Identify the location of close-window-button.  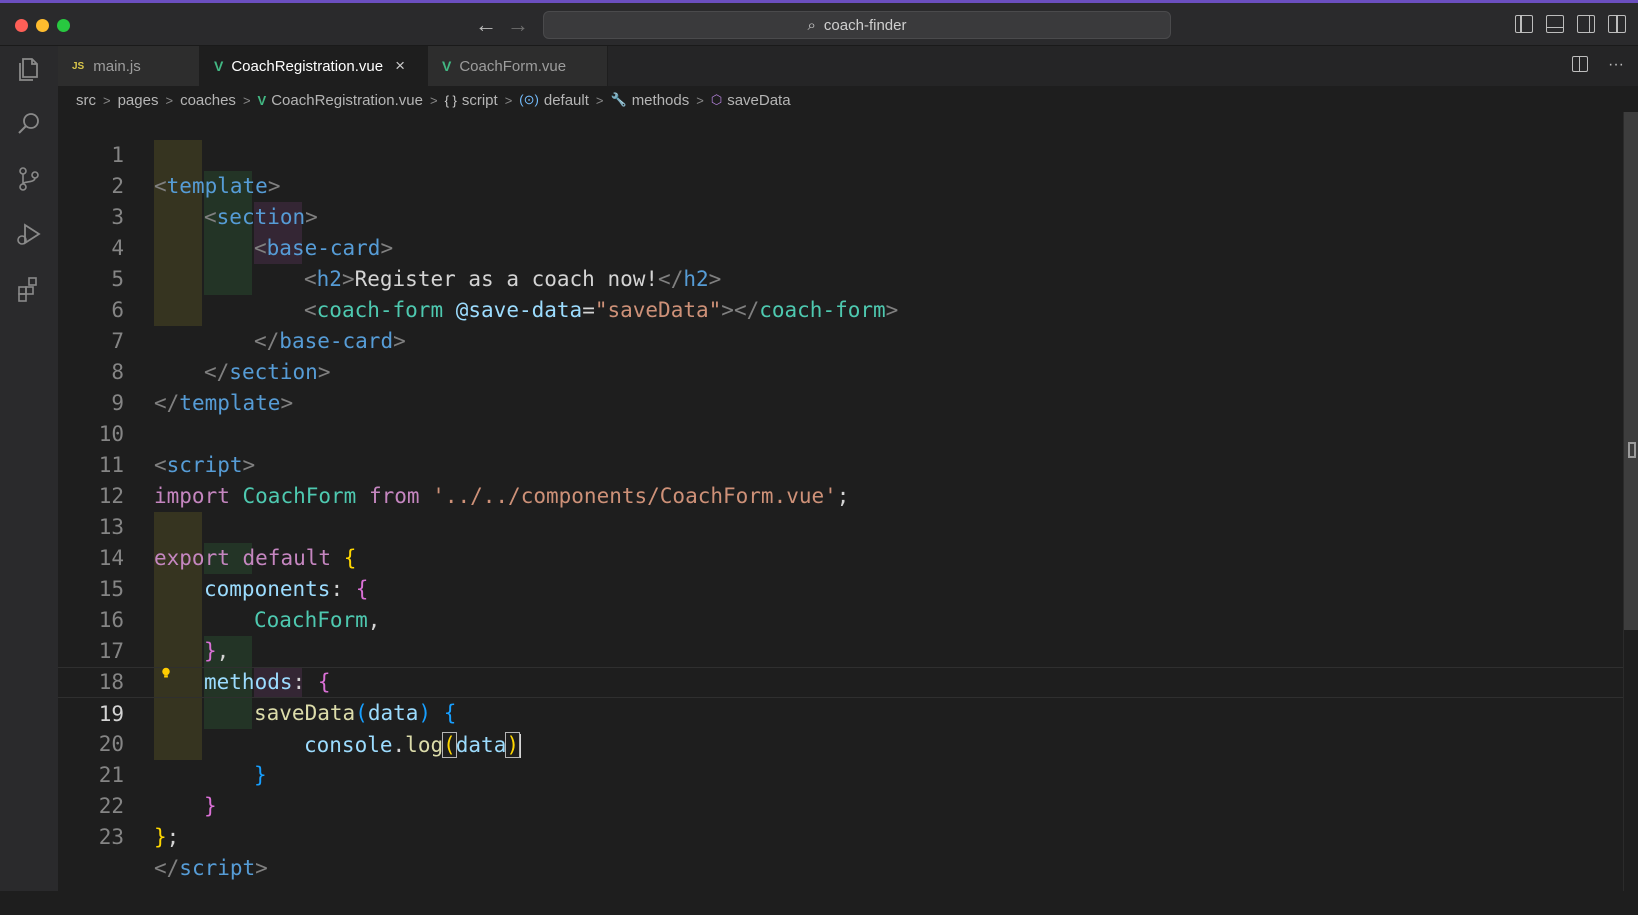
(21, 25).